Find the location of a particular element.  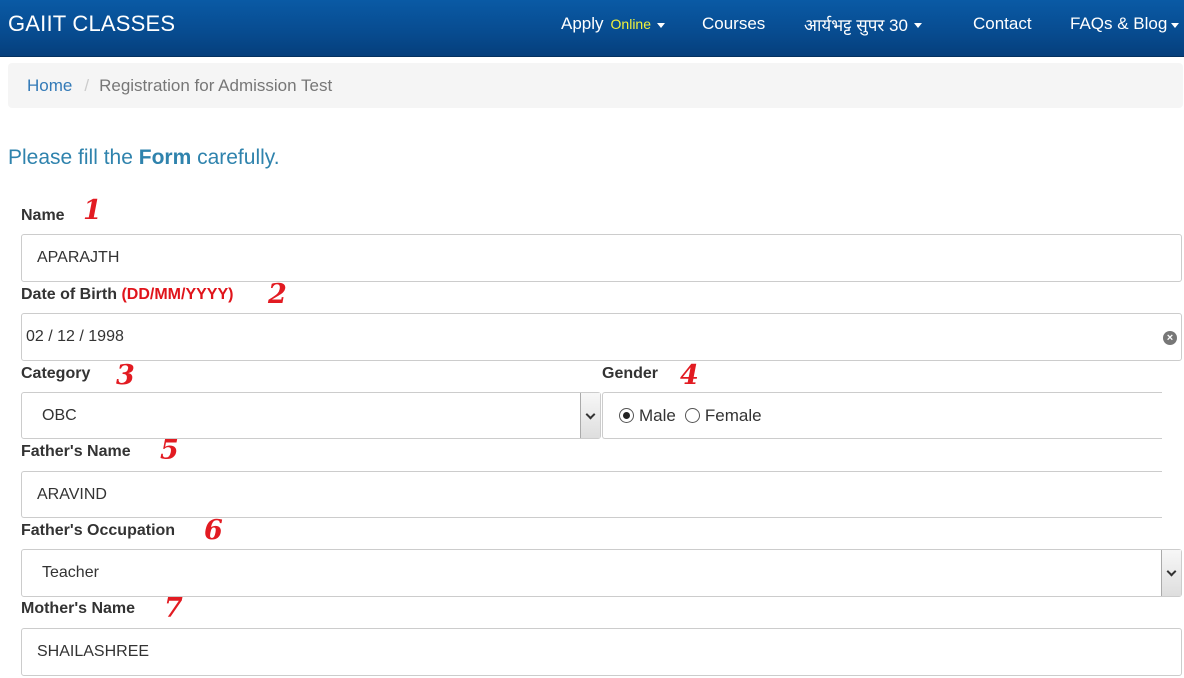

gender-option-male: Male is located at coordinates (647, 416).